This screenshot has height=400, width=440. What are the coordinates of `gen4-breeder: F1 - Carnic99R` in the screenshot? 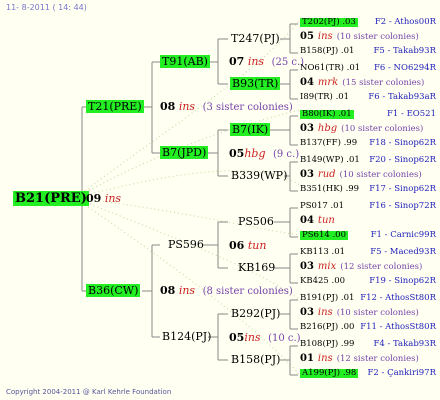 It's located at (403, 235).